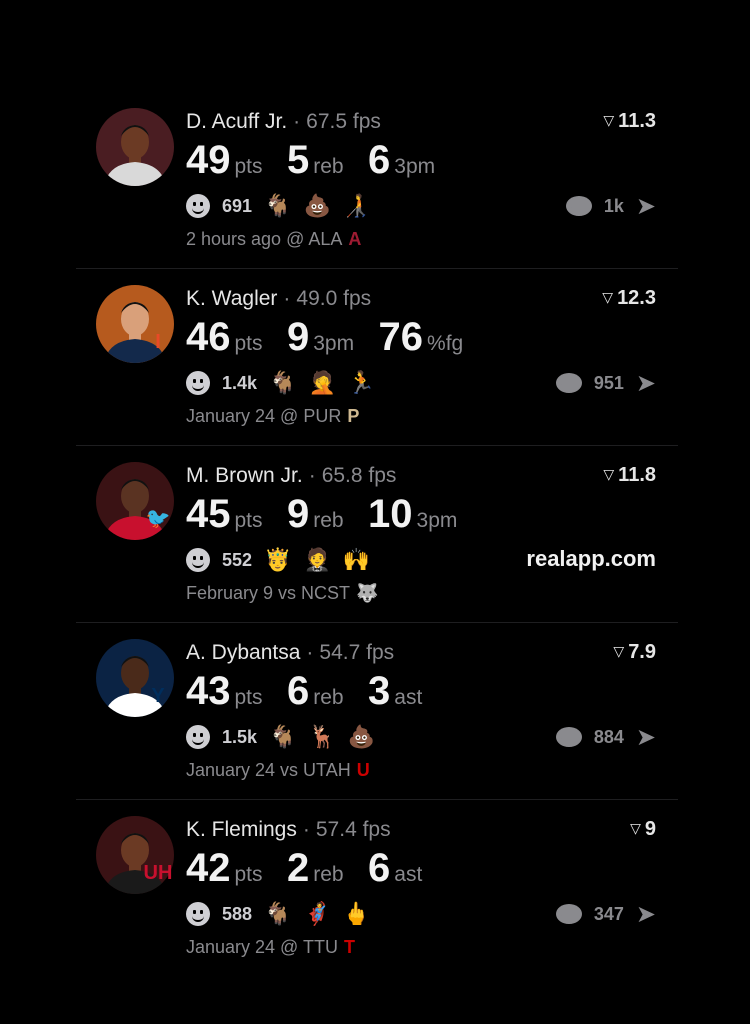 This screenshot has width=750, height=1024. What do you see at coordinates (421, 337) in the screenshot?
I see `stat-2: 76 %fg` at bounding box center [421, 337].